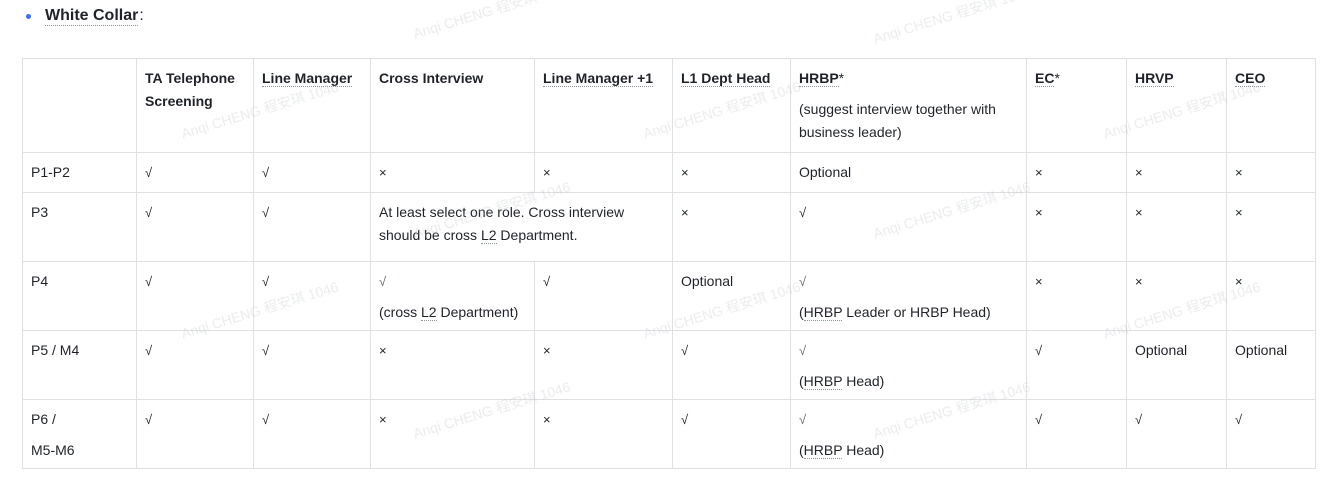 This screenshot has height=490, width=1339. Describe the element at coordinates (801, 450) in the screenshot. I see `cell-p6-hrbp-note-a: (` at that location.